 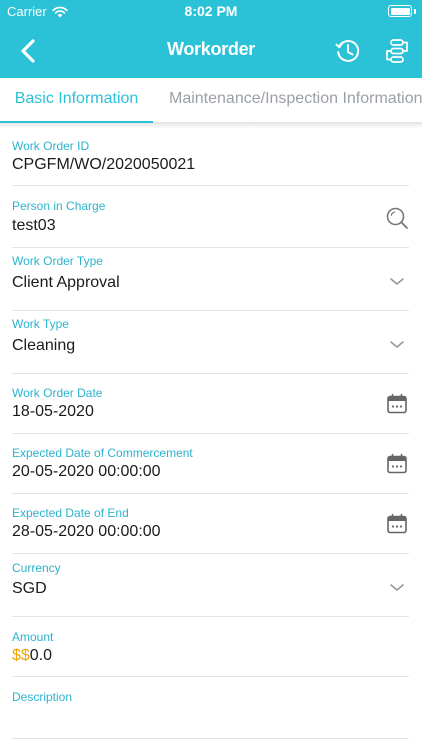 What do you see at coordinates (33, 637) in the screenshot?
I see `amount-label: Amount` at bounding box center [33, 637].